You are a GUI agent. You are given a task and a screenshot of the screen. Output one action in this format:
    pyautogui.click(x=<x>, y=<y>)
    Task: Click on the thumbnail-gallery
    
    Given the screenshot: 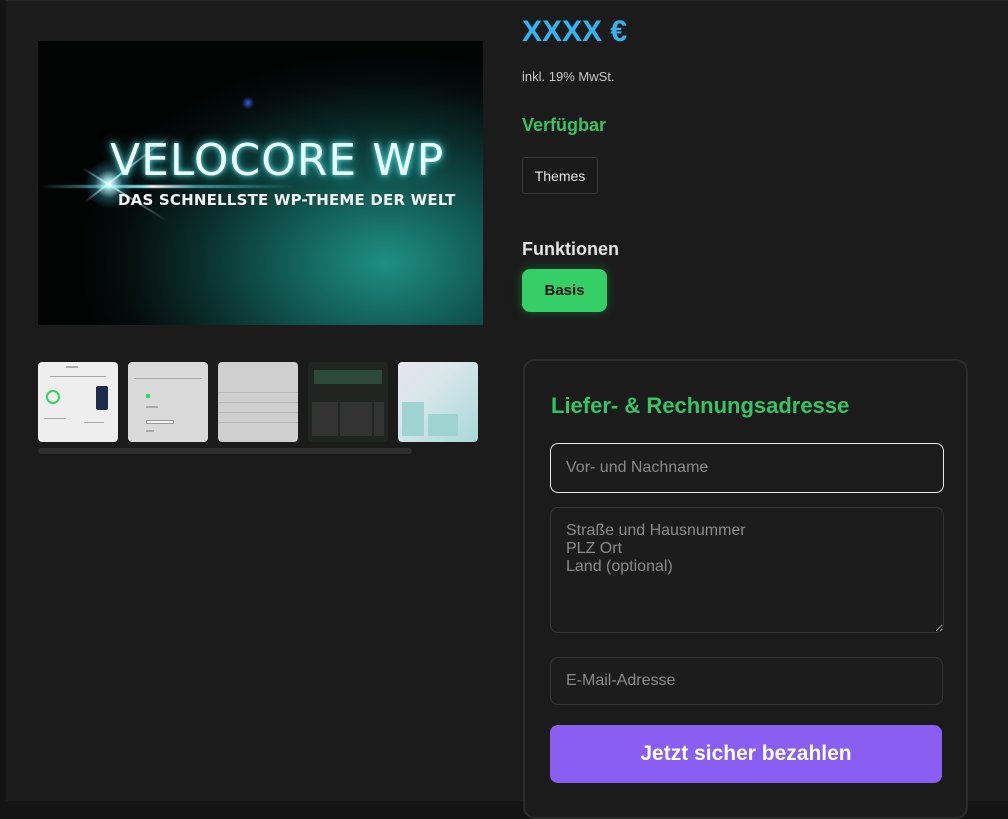 What is the action you would take?
    pyautogui.click(x=260, y=402)
    